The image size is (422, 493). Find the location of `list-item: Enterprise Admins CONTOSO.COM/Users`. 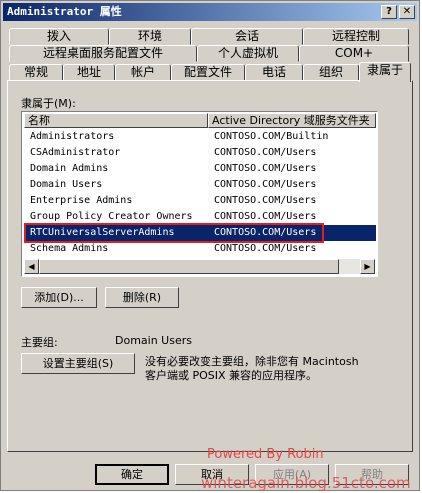

list-item: Enterprise Admins CONTOSO.COM/Users is located at coordinates (200, 201).